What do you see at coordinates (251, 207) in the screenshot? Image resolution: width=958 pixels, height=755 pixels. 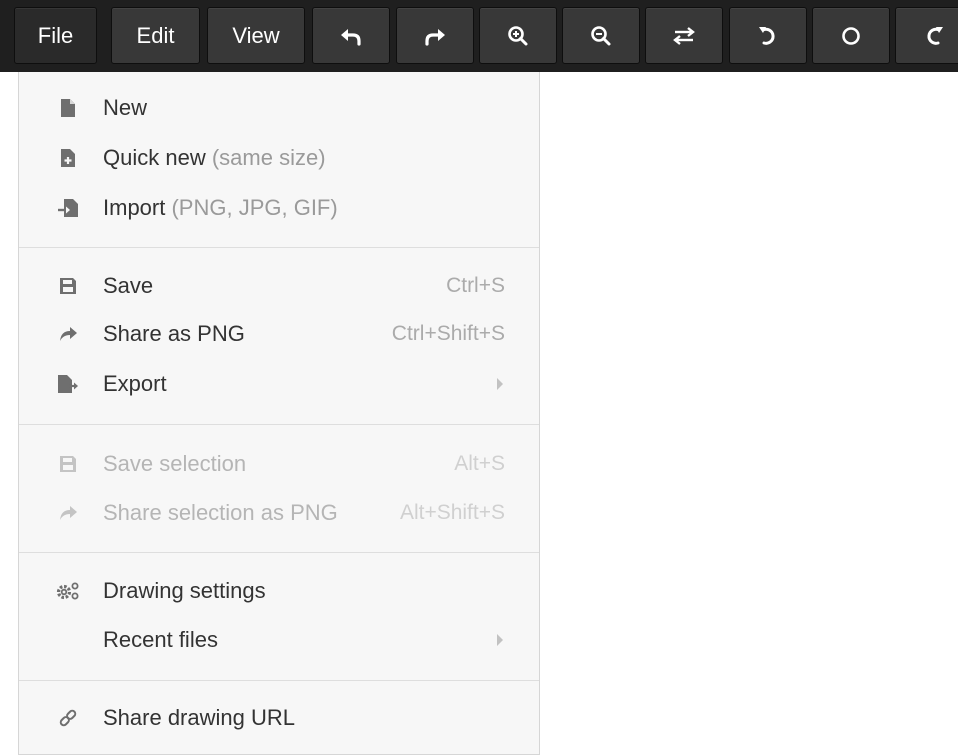 I see `menu-item-import-hint: (PNG, JPG, GIF)` at bounding box center [251, 207].